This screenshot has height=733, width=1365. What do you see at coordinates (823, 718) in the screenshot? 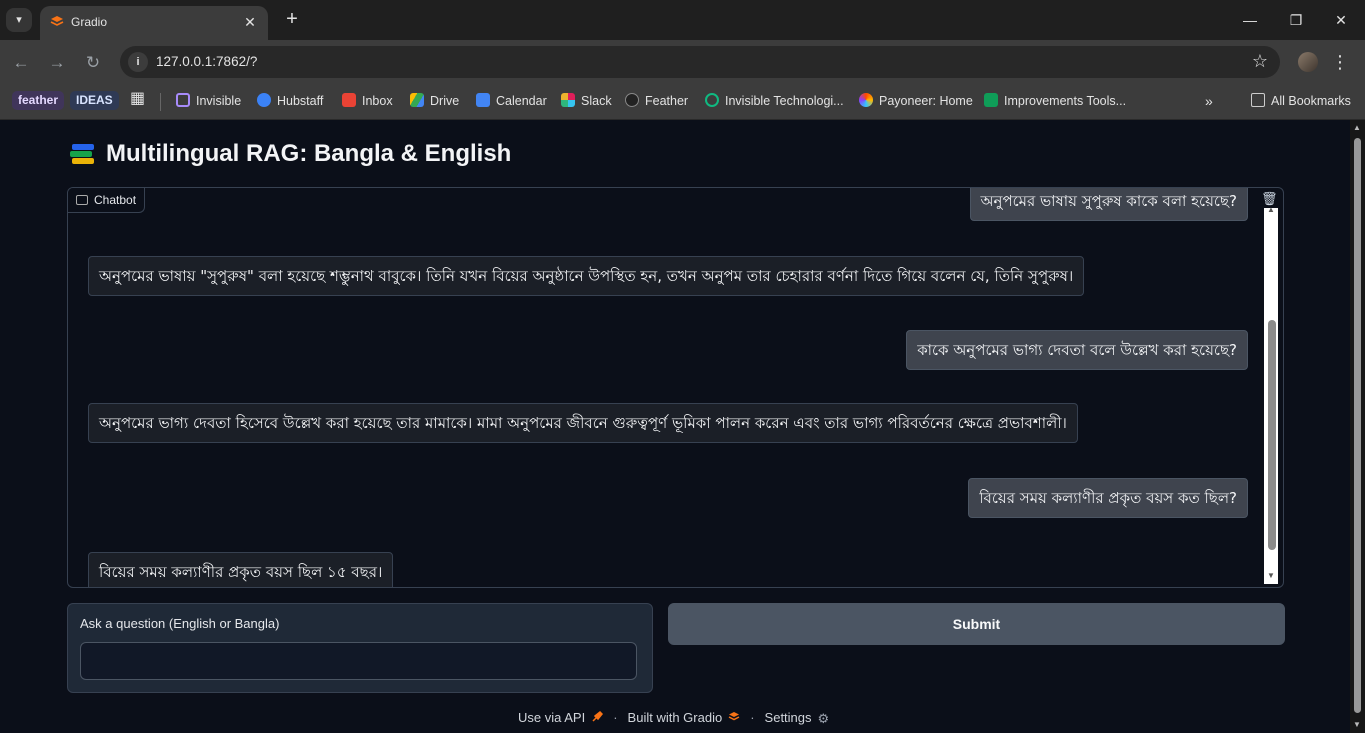
I see `gear-icon: ⚙` at bounding box center [823, 718].